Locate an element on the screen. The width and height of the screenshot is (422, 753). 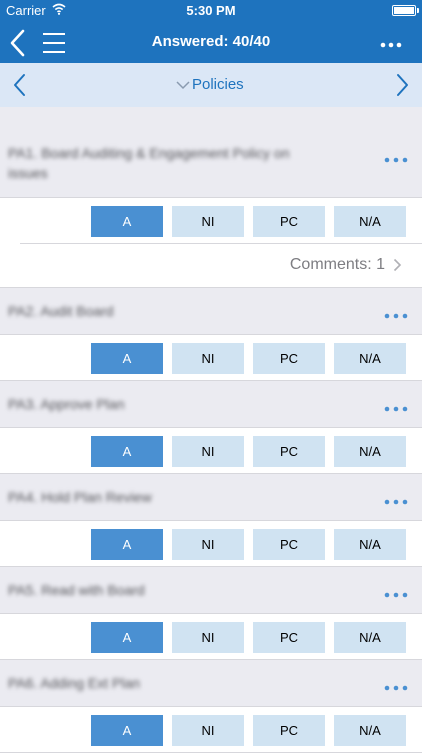
section-selector: Policies is located at coordinates (211, 85).